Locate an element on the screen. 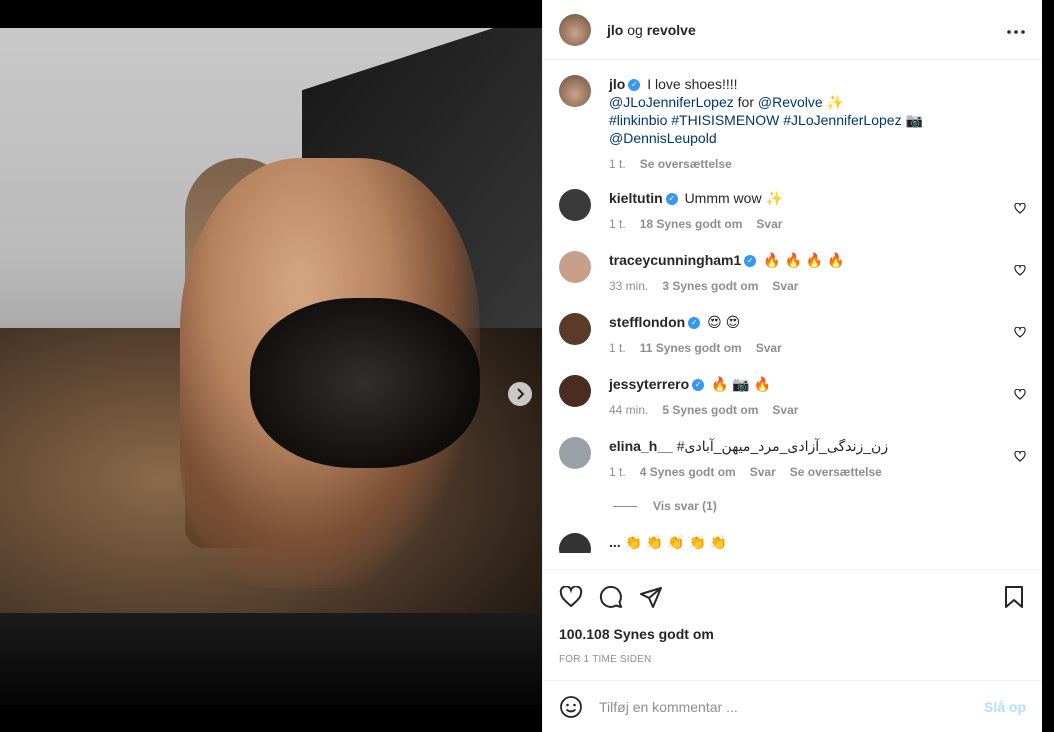 Image resolution: width=1054 pixels, height=732 pixels. comment-content: Ummm wow ✨ is located at coordinates (733, 198).